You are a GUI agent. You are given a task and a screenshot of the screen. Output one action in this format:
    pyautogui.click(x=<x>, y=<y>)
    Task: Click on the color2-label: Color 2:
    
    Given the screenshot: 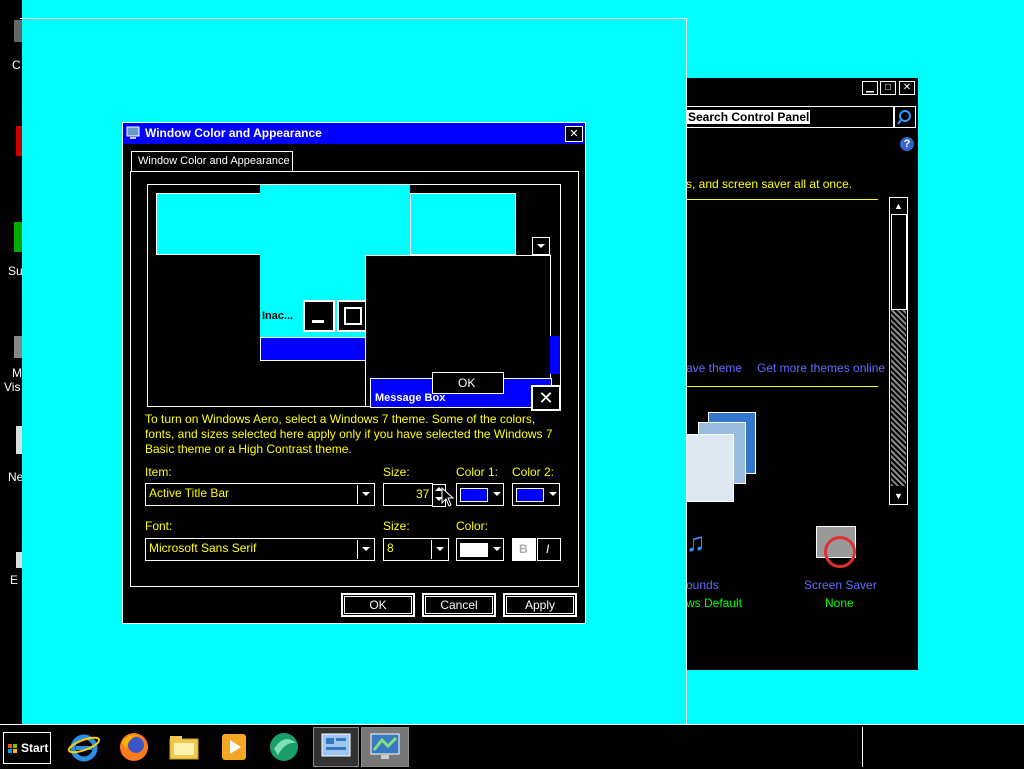 What is the action you would take?
    pyautogui.click(x=533, y=472)
    